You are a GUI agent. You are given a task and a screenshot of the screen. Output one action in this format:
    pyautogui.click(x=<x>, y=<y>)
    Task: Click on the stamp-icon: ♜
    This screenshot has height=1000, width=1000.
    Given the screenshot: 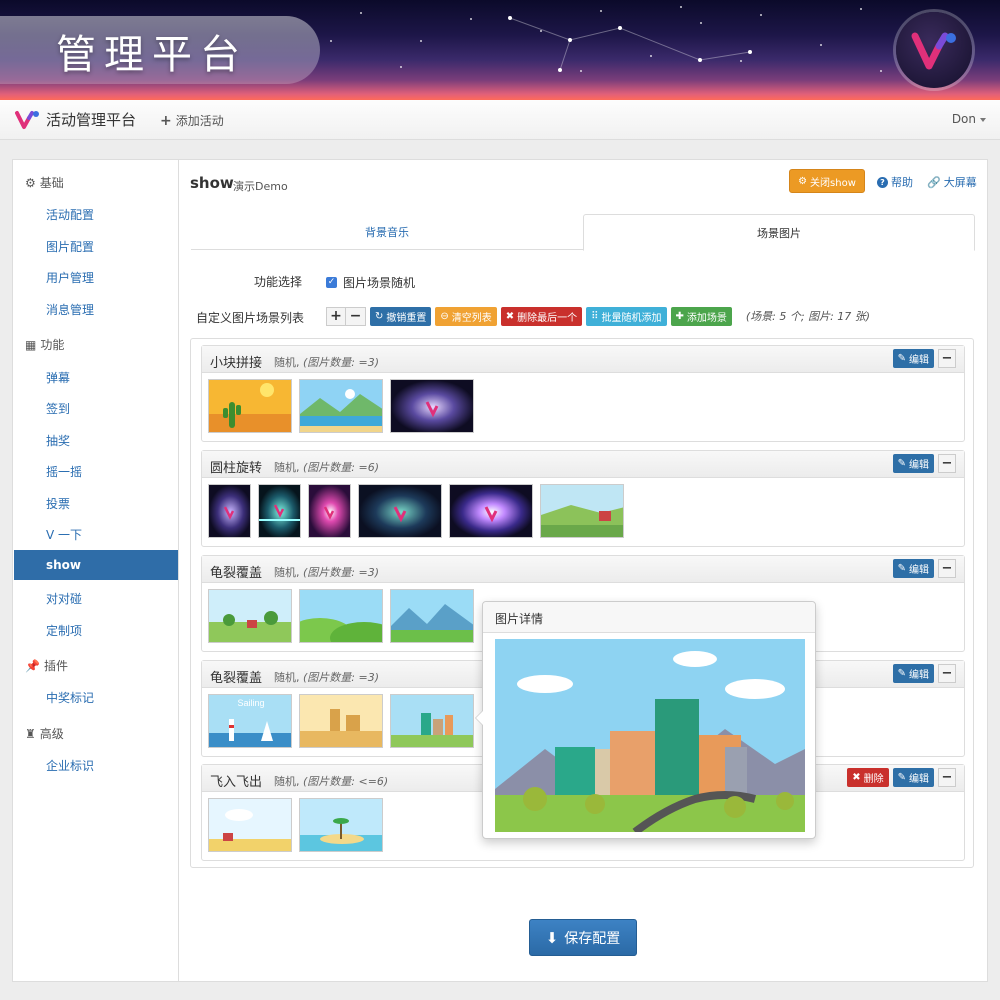 What is the action you would take?
    pyautogui.click(x=30, y=733)
    